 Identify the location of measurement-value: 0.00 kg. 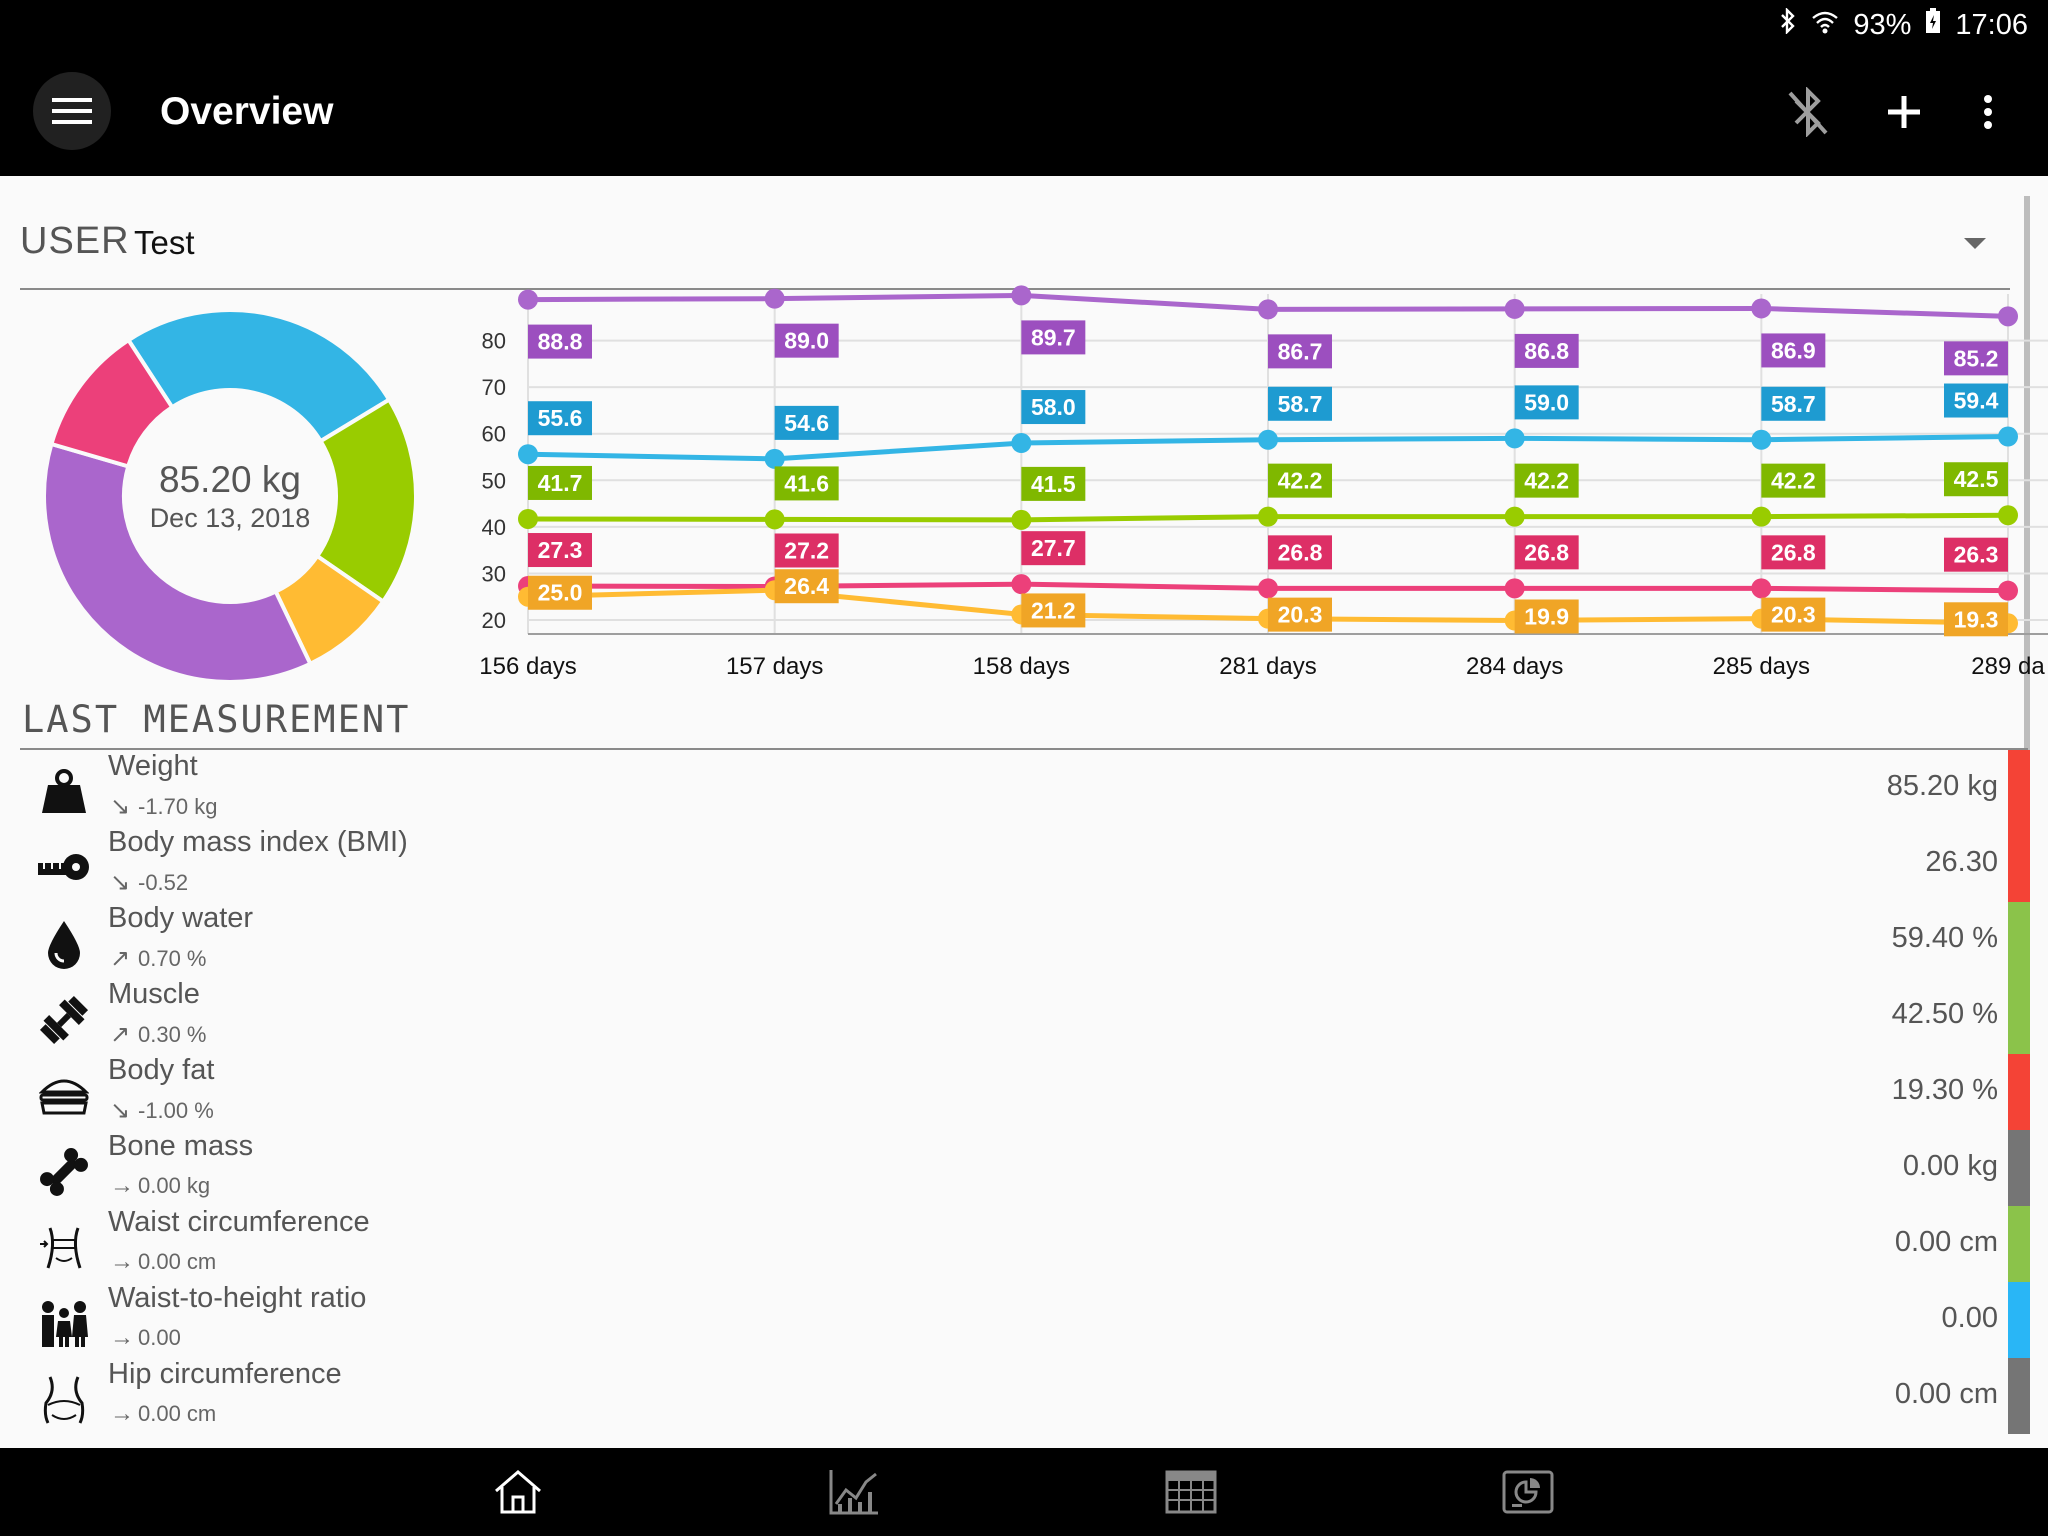
(1950, 1166).